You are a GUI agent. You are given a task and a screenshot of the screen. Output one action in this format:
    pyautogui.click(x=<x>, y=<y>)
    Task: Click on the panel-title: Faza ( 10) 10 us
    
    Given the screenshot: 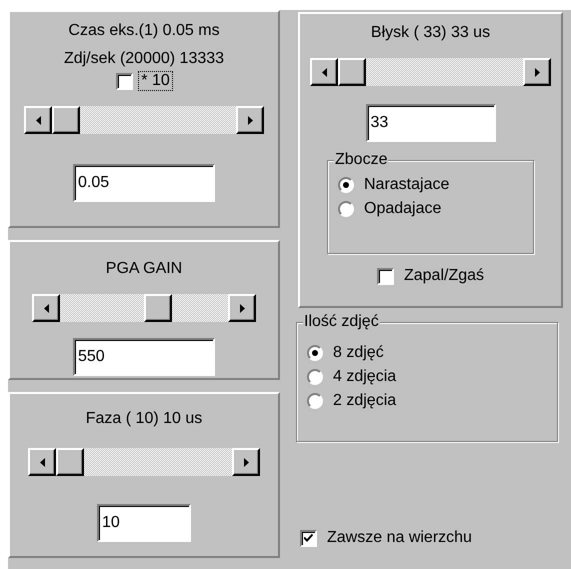 What is the action you would take?
    pyautogui.click(x=144, y=419)
    